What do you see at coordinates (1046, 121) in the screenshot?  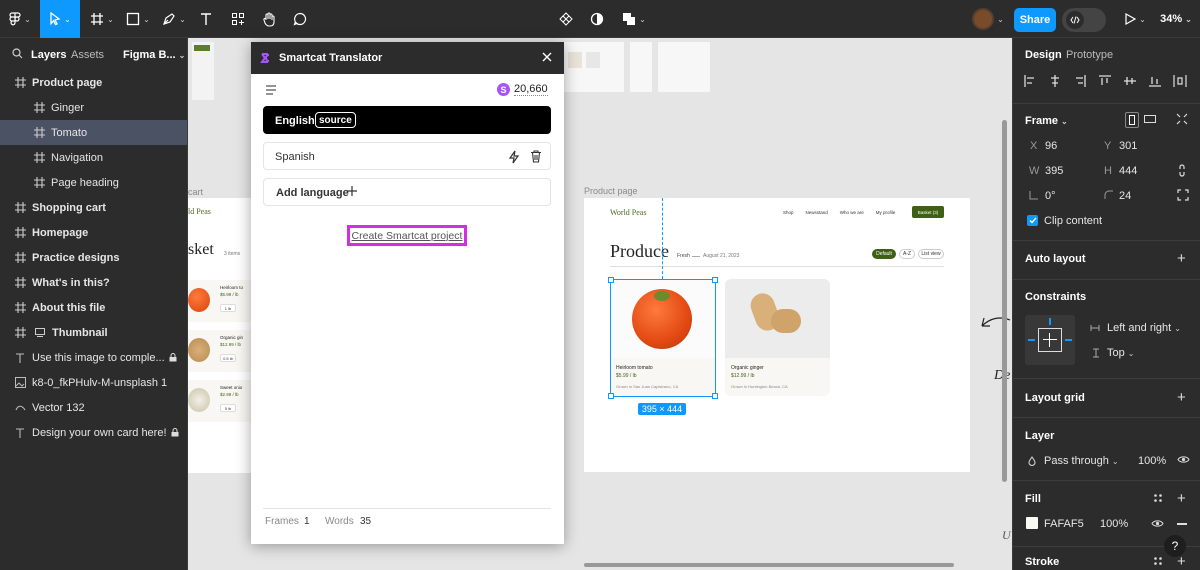 I see `frame-section-title: Frame ⌄` at bounding box center [1046, 121].